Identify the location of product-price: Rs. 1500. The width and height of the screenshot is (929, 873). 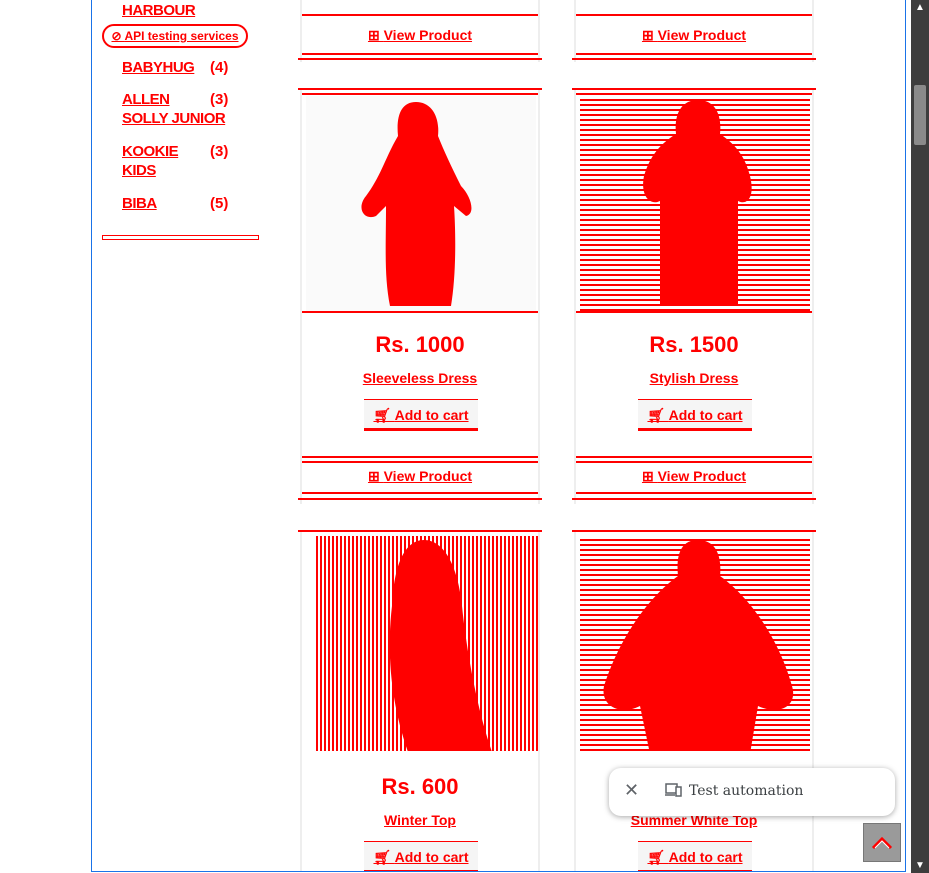
(694, 344).